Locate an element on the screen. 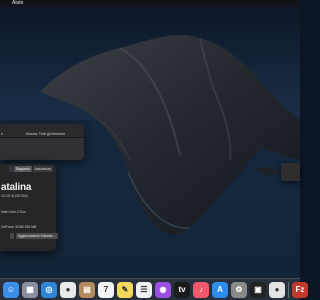 This screenshot has height=300, width=320. apple-tv-icon: tv is located at coordinates (182, 289).